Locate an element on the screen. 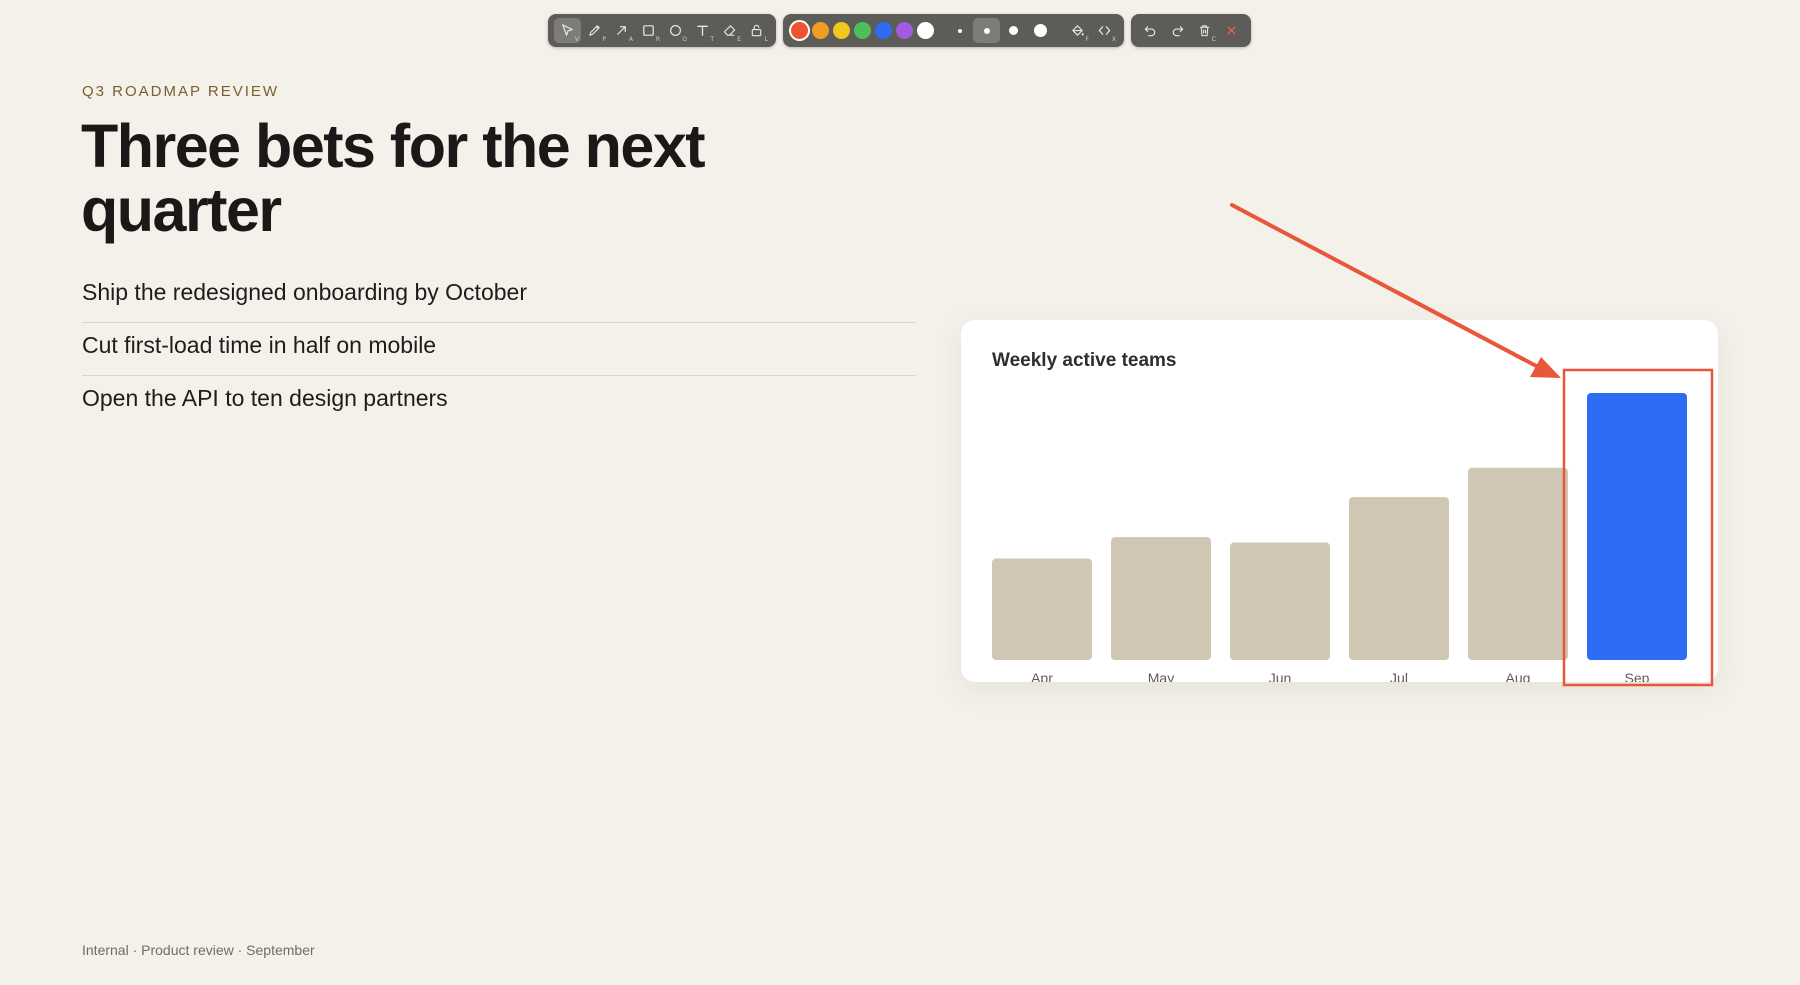  shortcut-hint: F is located at coordinates (1087, 39).